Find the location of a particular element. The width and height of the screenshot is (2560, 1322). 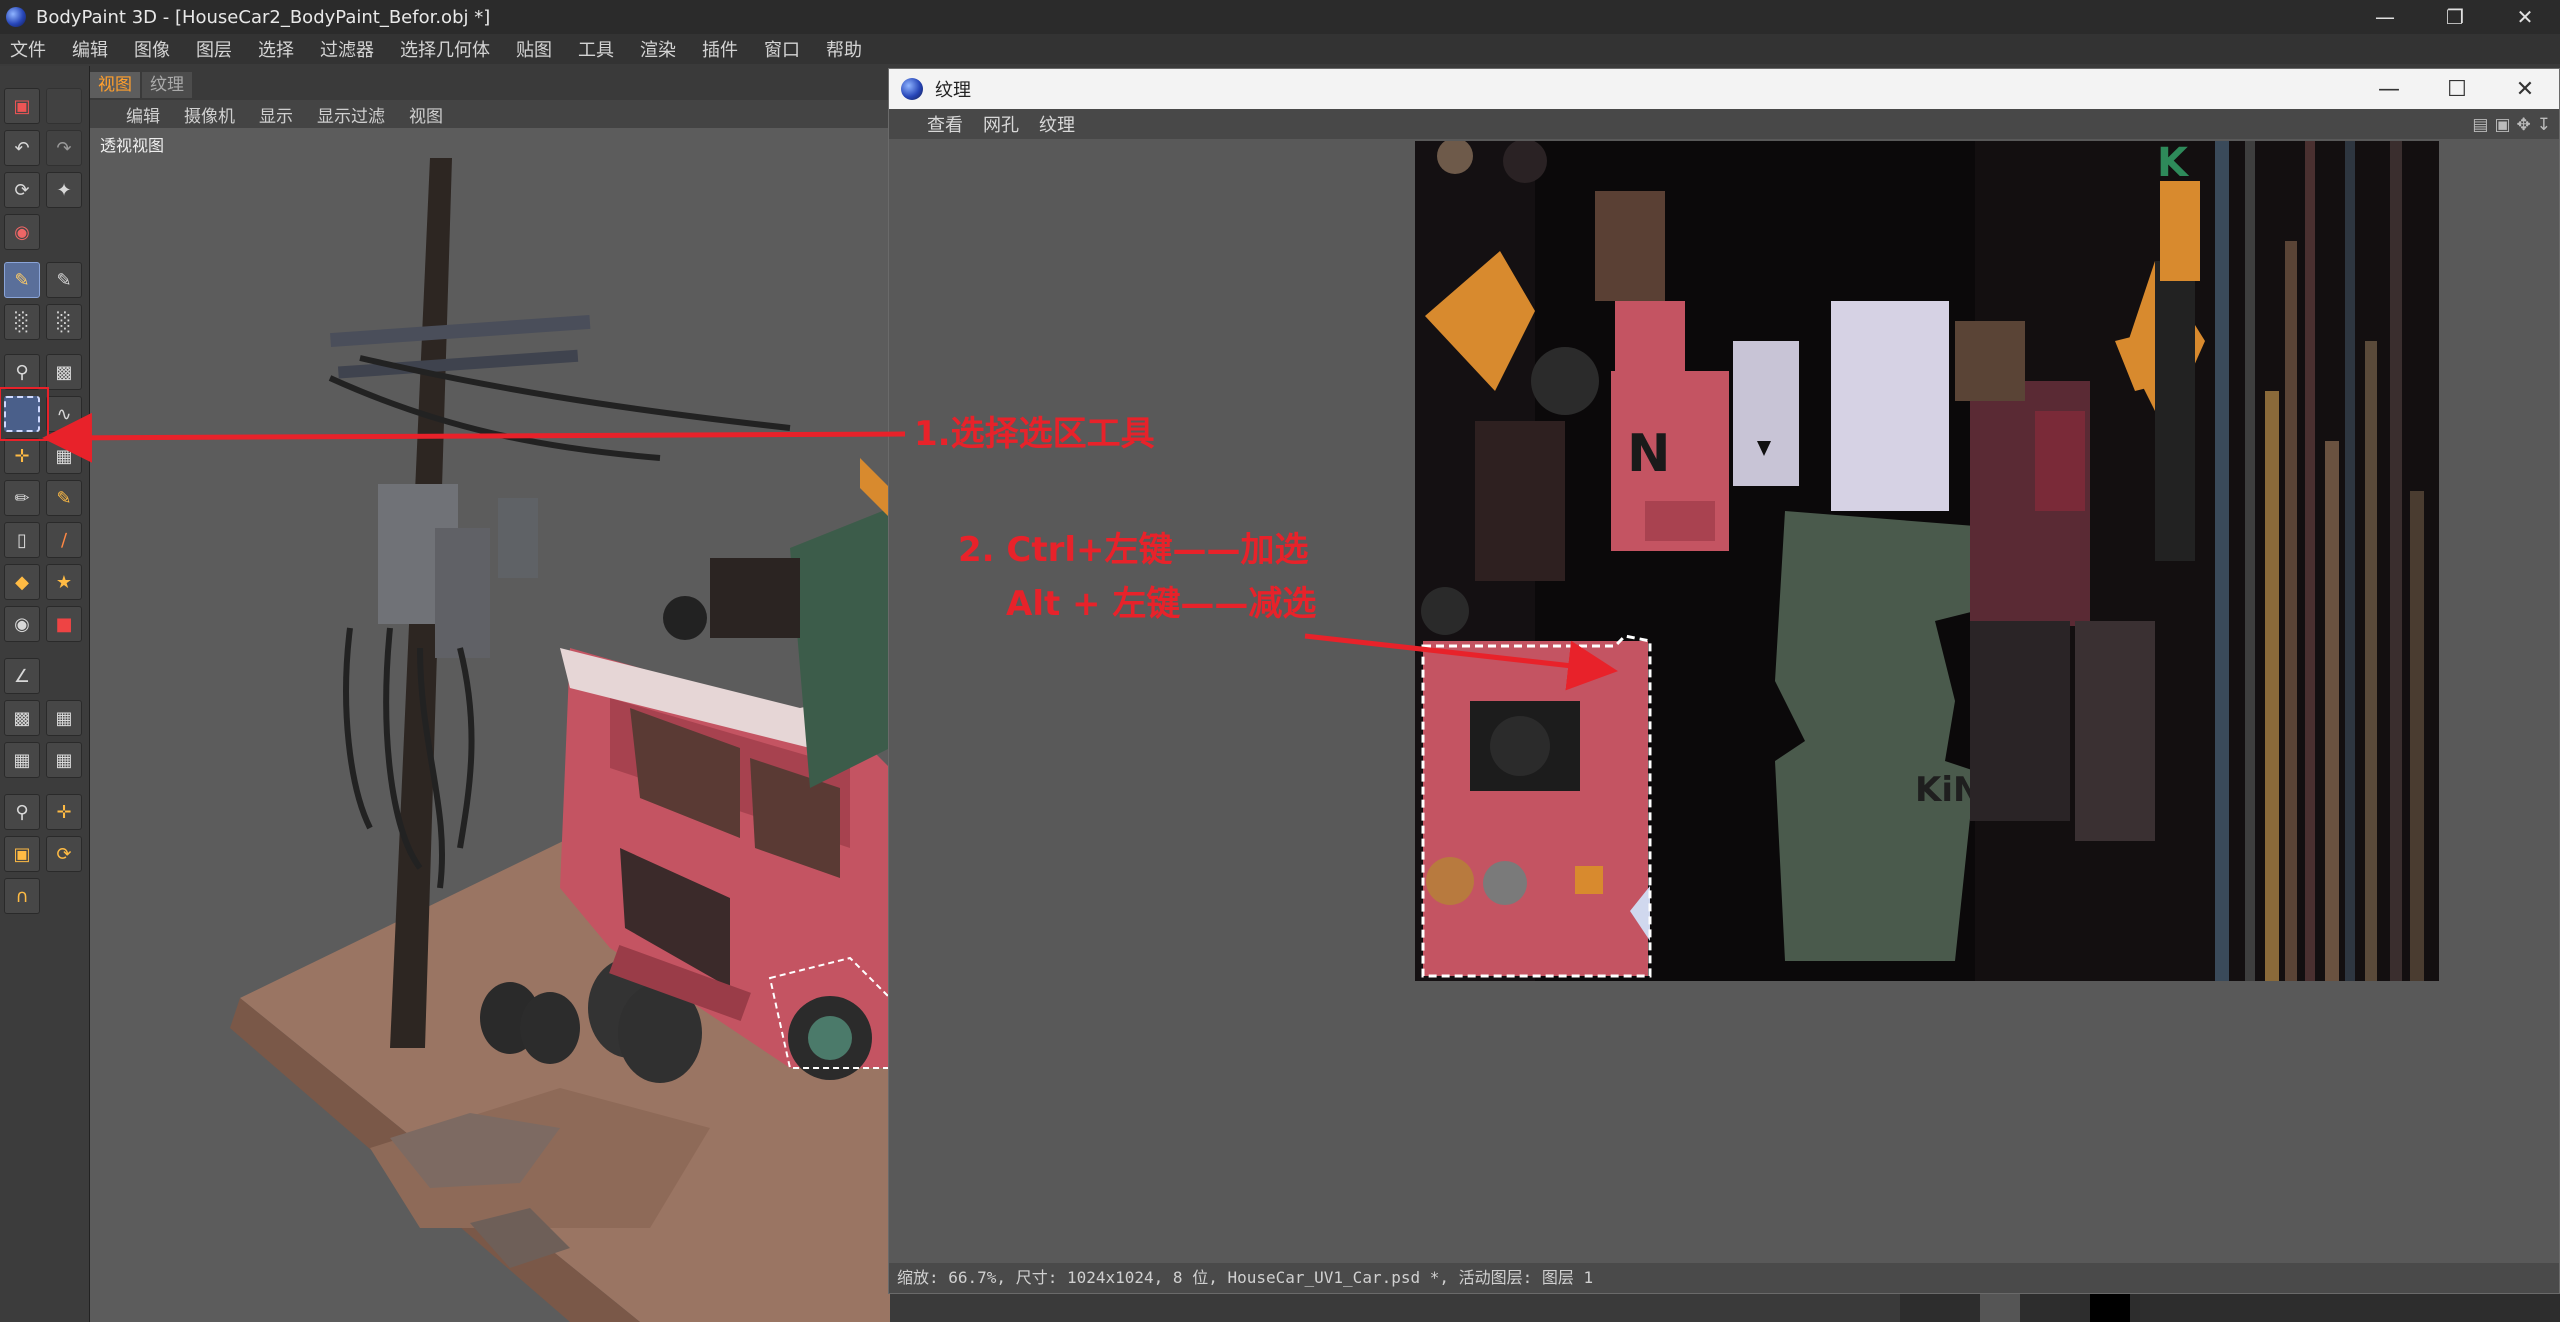

menu-filter: 过滤器 is located at coordinates (347, 49).